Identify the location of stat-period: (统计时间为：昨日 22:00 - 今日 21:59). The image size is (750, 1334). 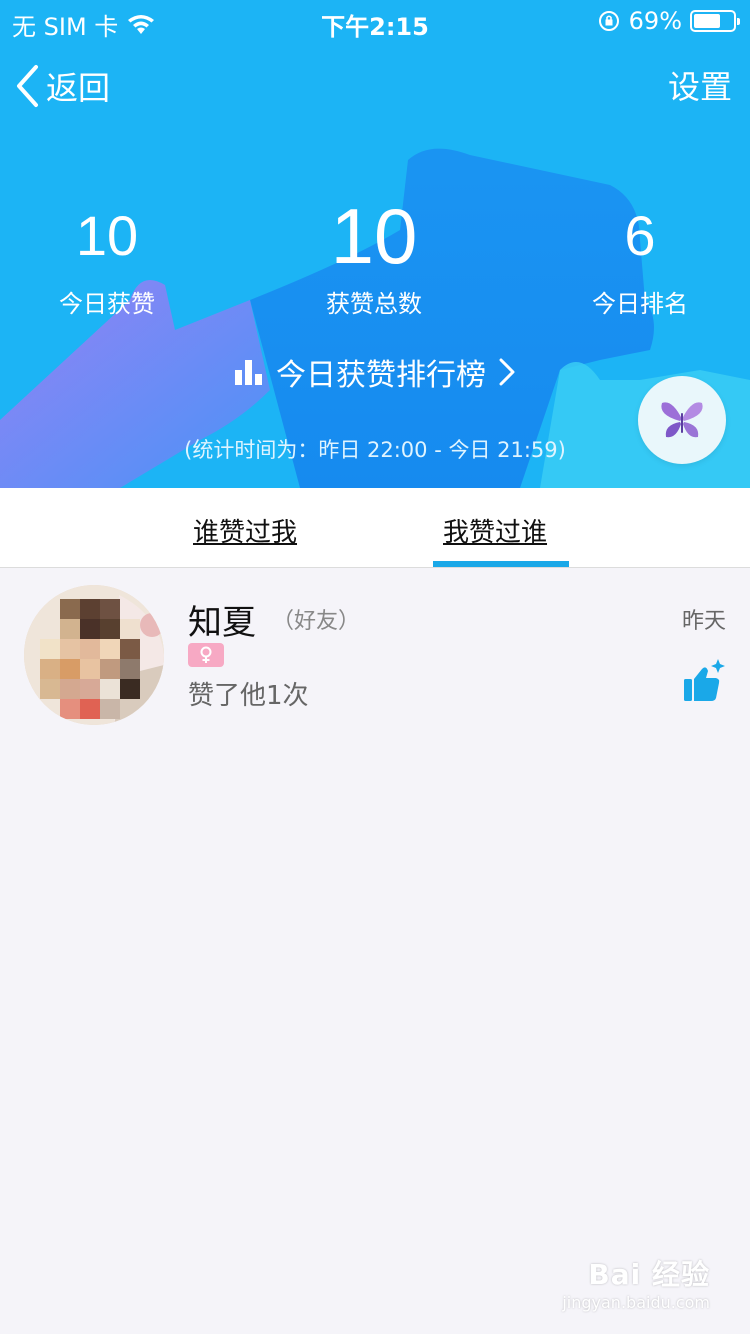
(375, 450).